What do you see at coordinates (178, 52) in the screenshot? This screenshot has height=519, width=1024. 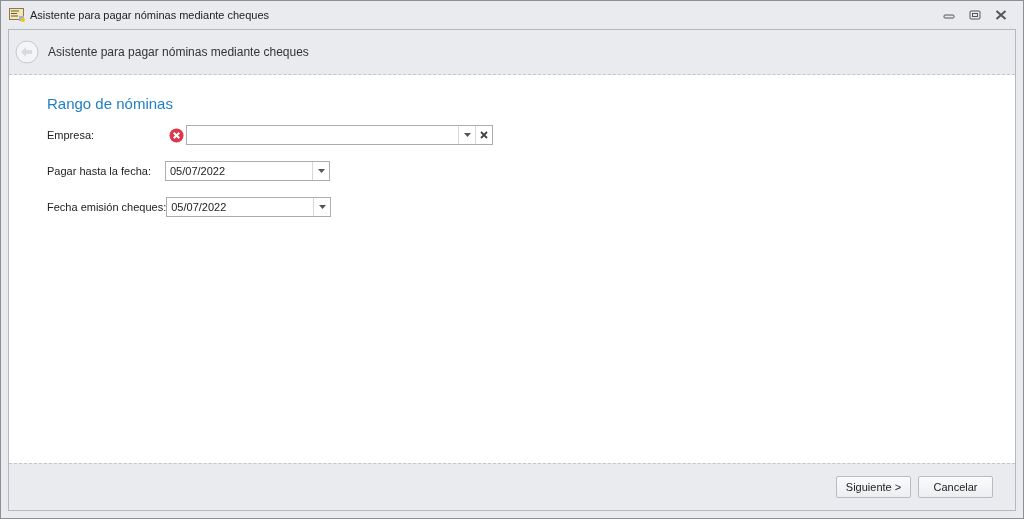 I see `wizard-title: Asistente para pagar nóminas mediante cheques` at bounding box center [178, 52].